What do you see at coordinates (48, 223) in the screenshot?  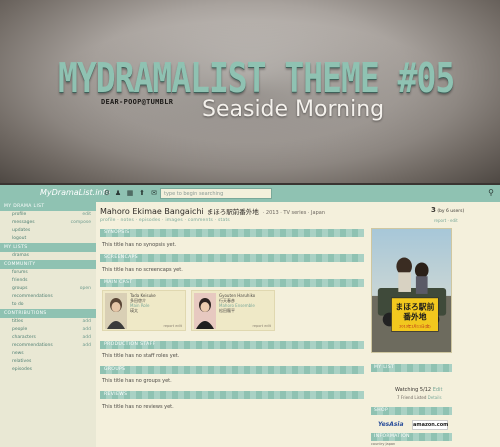 I see `sidebar-item-messages: messages compose` at bounding box center [48, 223].